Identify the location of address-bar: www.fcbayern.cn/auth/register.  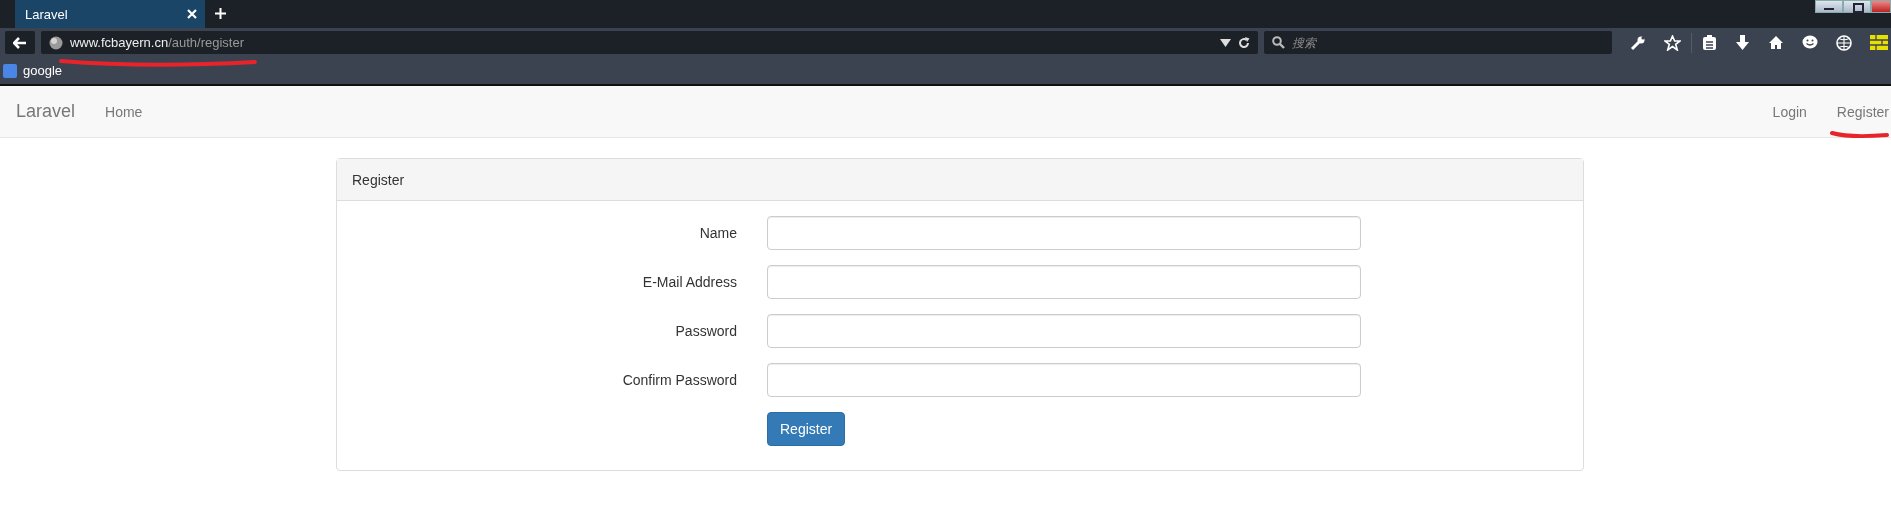
(649, 42).